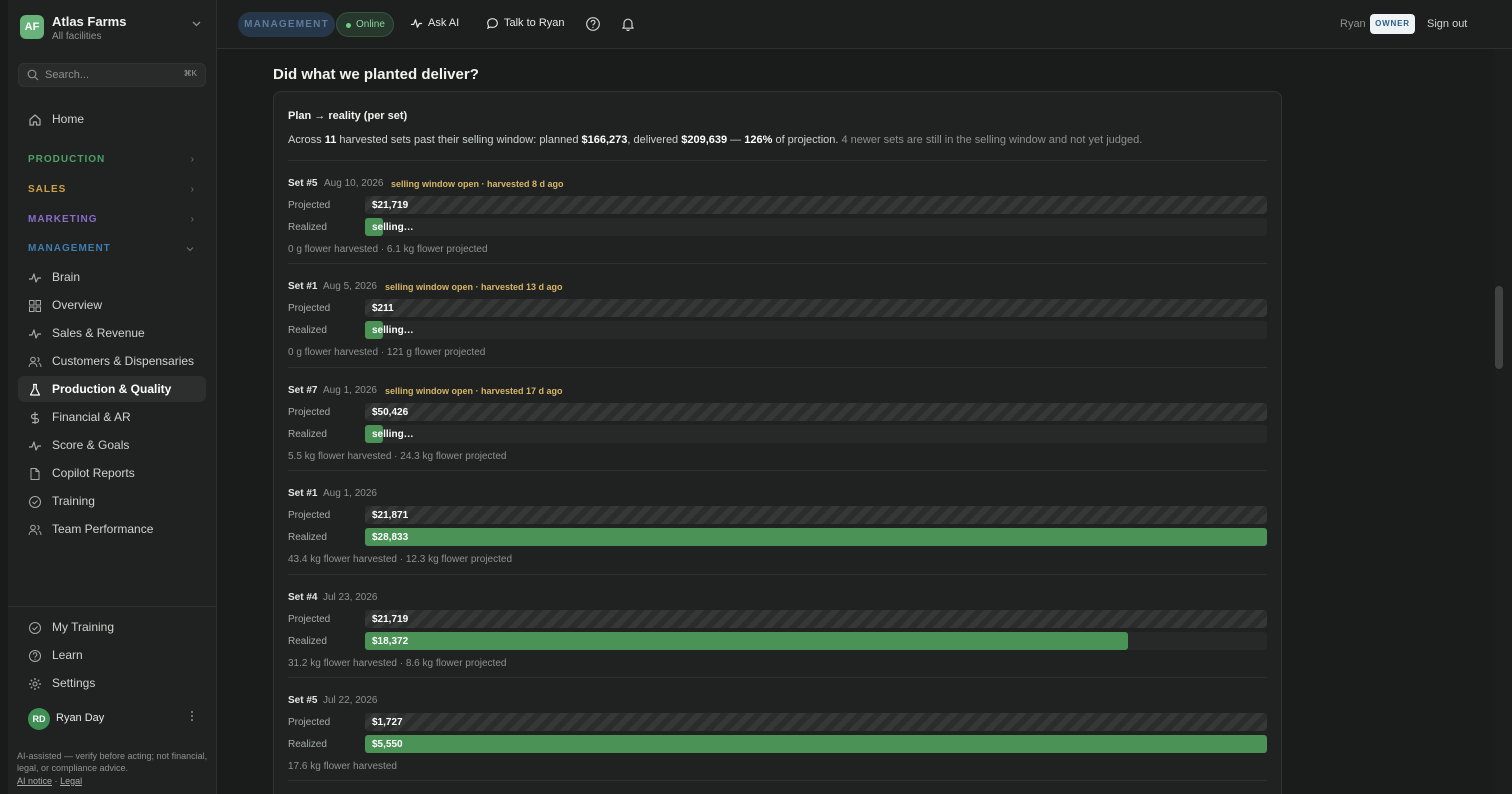 The image size is (1512, 794). Describe the element at coordinates (816, 308) in the screenshot. I see `projected-bar: $211` at that location.